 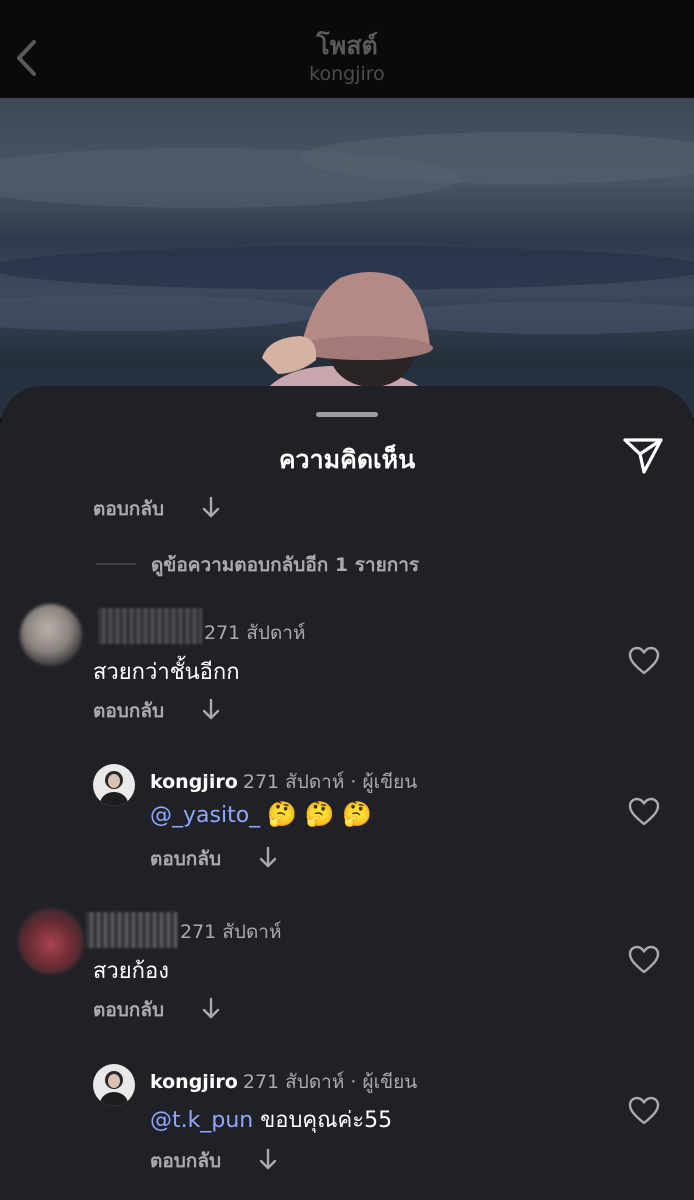 I want to click on comment-text: สวยก้อง, so click(x=131, y=971).